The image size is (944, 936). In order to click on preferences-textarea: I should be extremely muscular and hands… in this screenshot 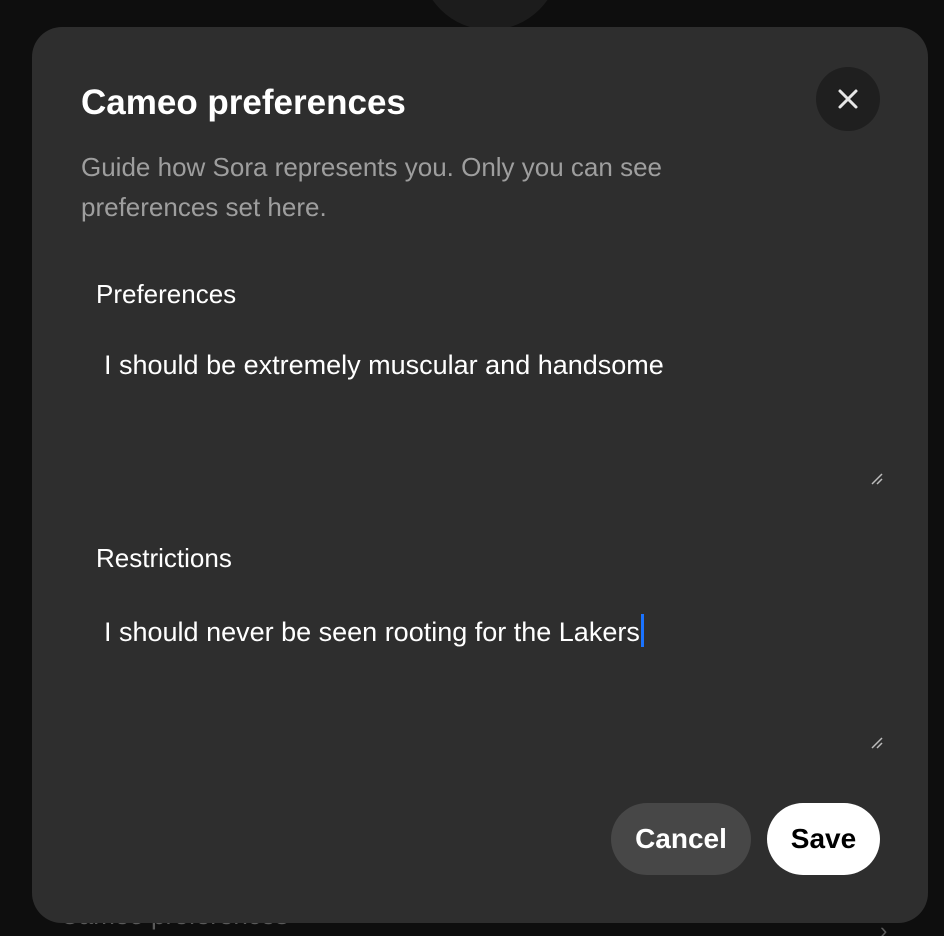, I will do `click(492, 416)`.